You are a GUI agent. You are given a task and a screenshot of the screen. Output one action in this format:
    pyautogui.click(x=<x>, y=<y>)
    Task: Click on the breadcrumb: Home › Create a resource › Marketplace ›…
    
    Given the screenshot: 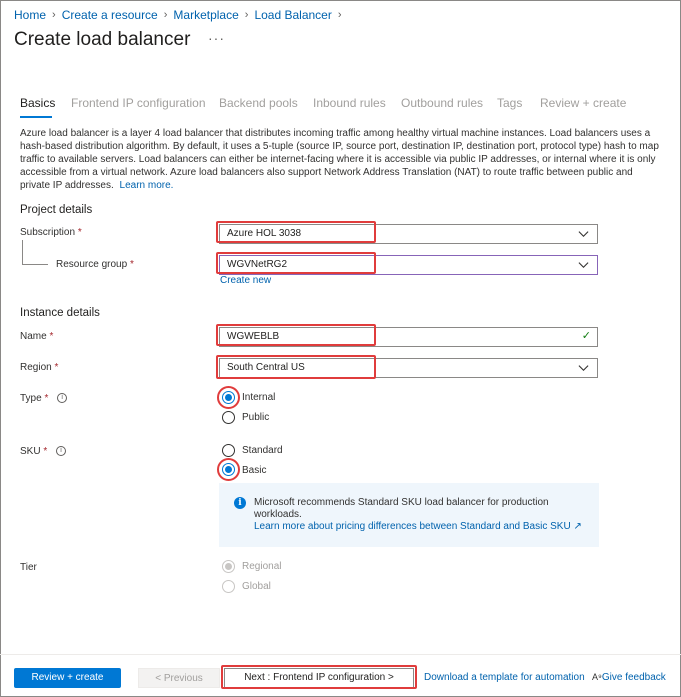 What is the action you would take?
    pyautogui.click(x=178, y=15)
    